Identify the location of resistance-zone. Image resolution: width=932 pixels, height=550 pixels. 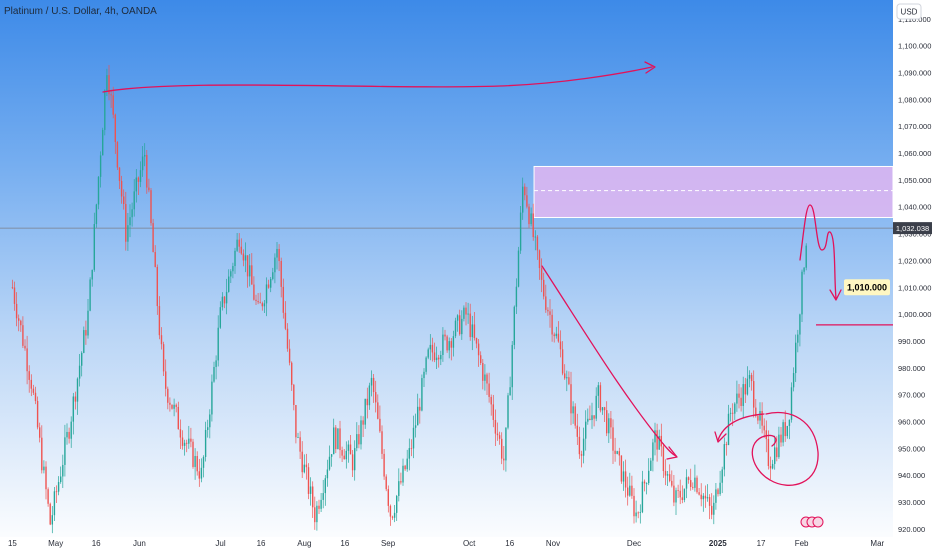
(713, 191).